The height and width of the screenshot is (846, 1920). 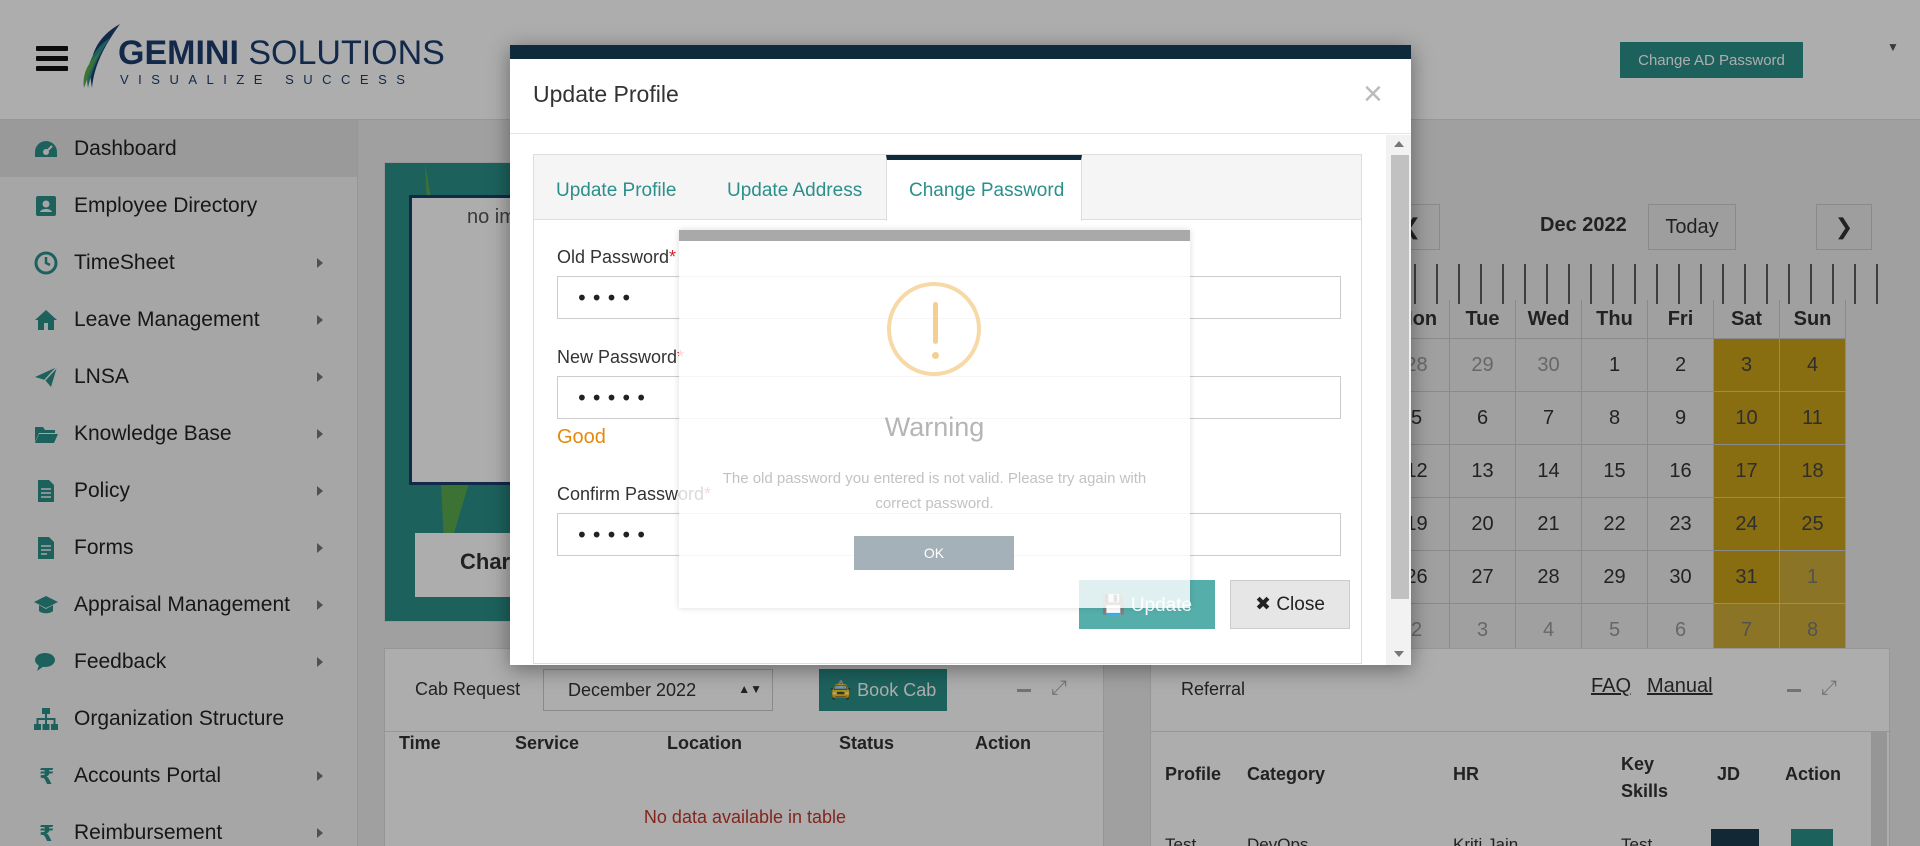 I want to click on scrollbar-thumb, so click(x=1400, y=377).